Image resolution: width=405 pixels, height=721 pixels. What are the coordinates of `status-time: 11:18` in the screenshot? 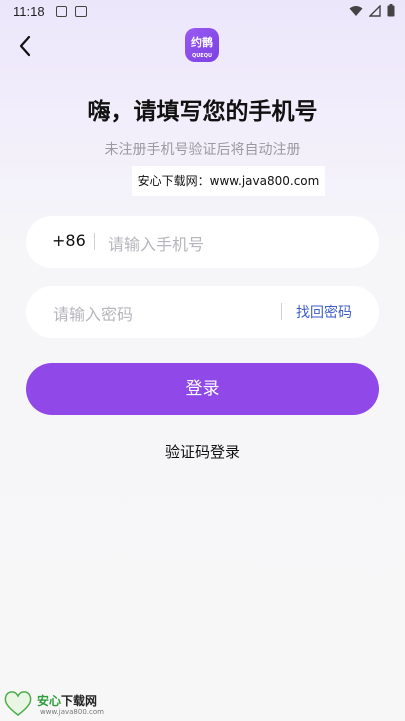 It's located at (29, 11).